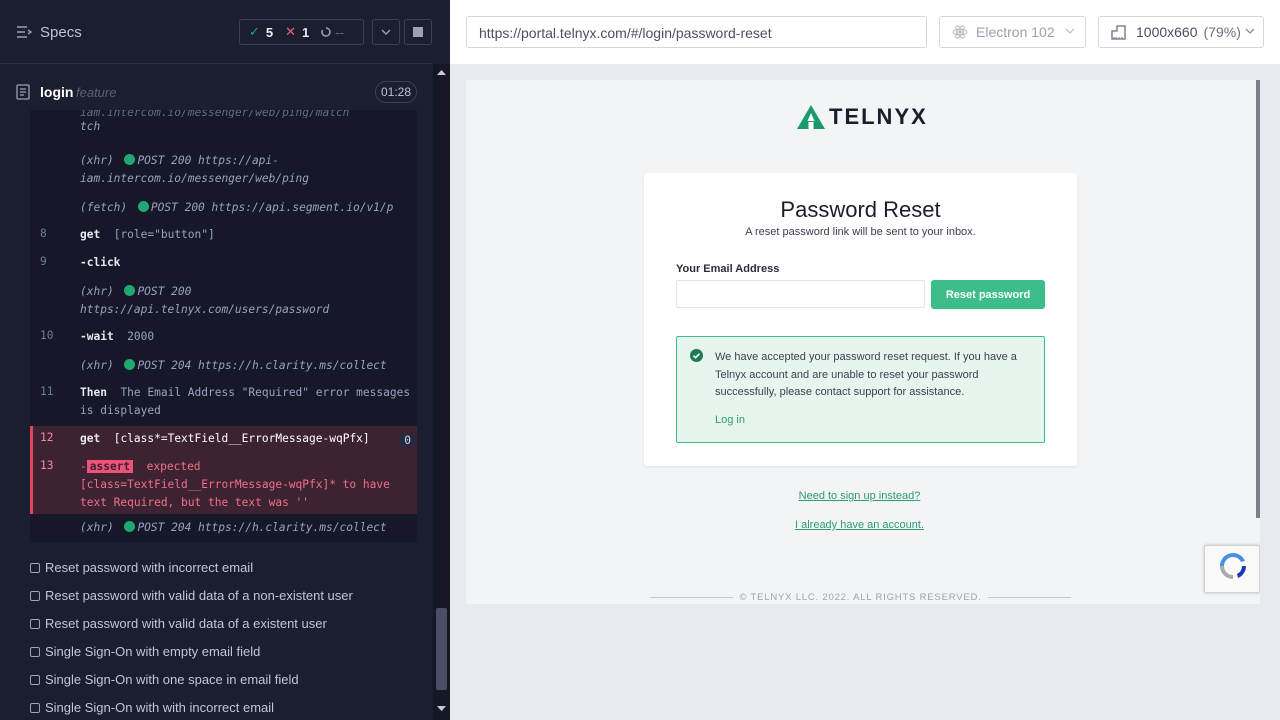 Image resolution: width=1280 pixels, height=720 pixels. I want to click on telnyx-logo-icon, so click(811, 117).